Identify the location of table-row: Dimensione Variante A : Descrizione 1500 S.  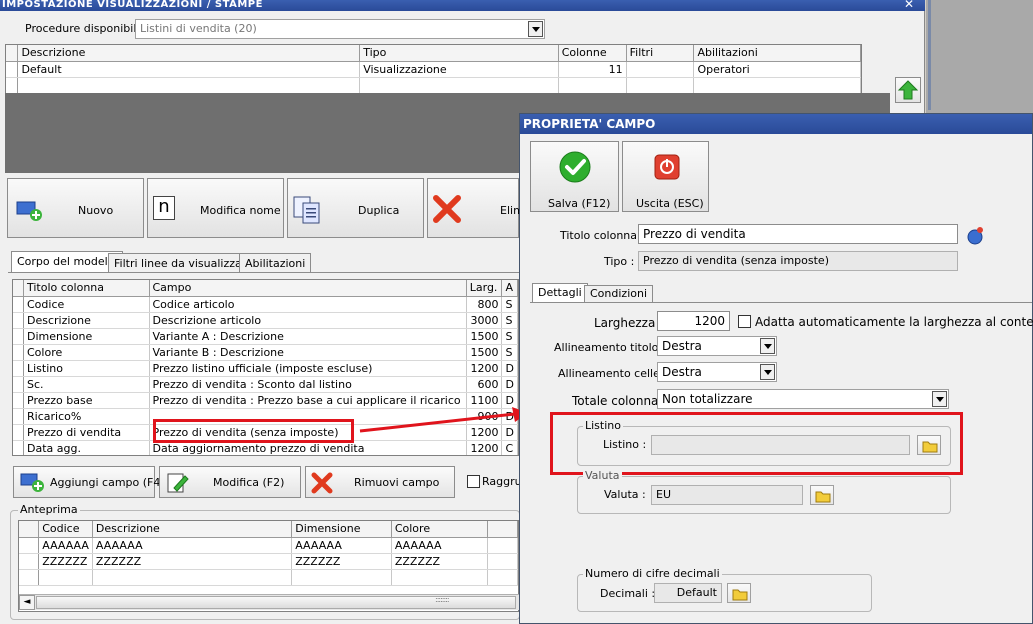
(265, 336).